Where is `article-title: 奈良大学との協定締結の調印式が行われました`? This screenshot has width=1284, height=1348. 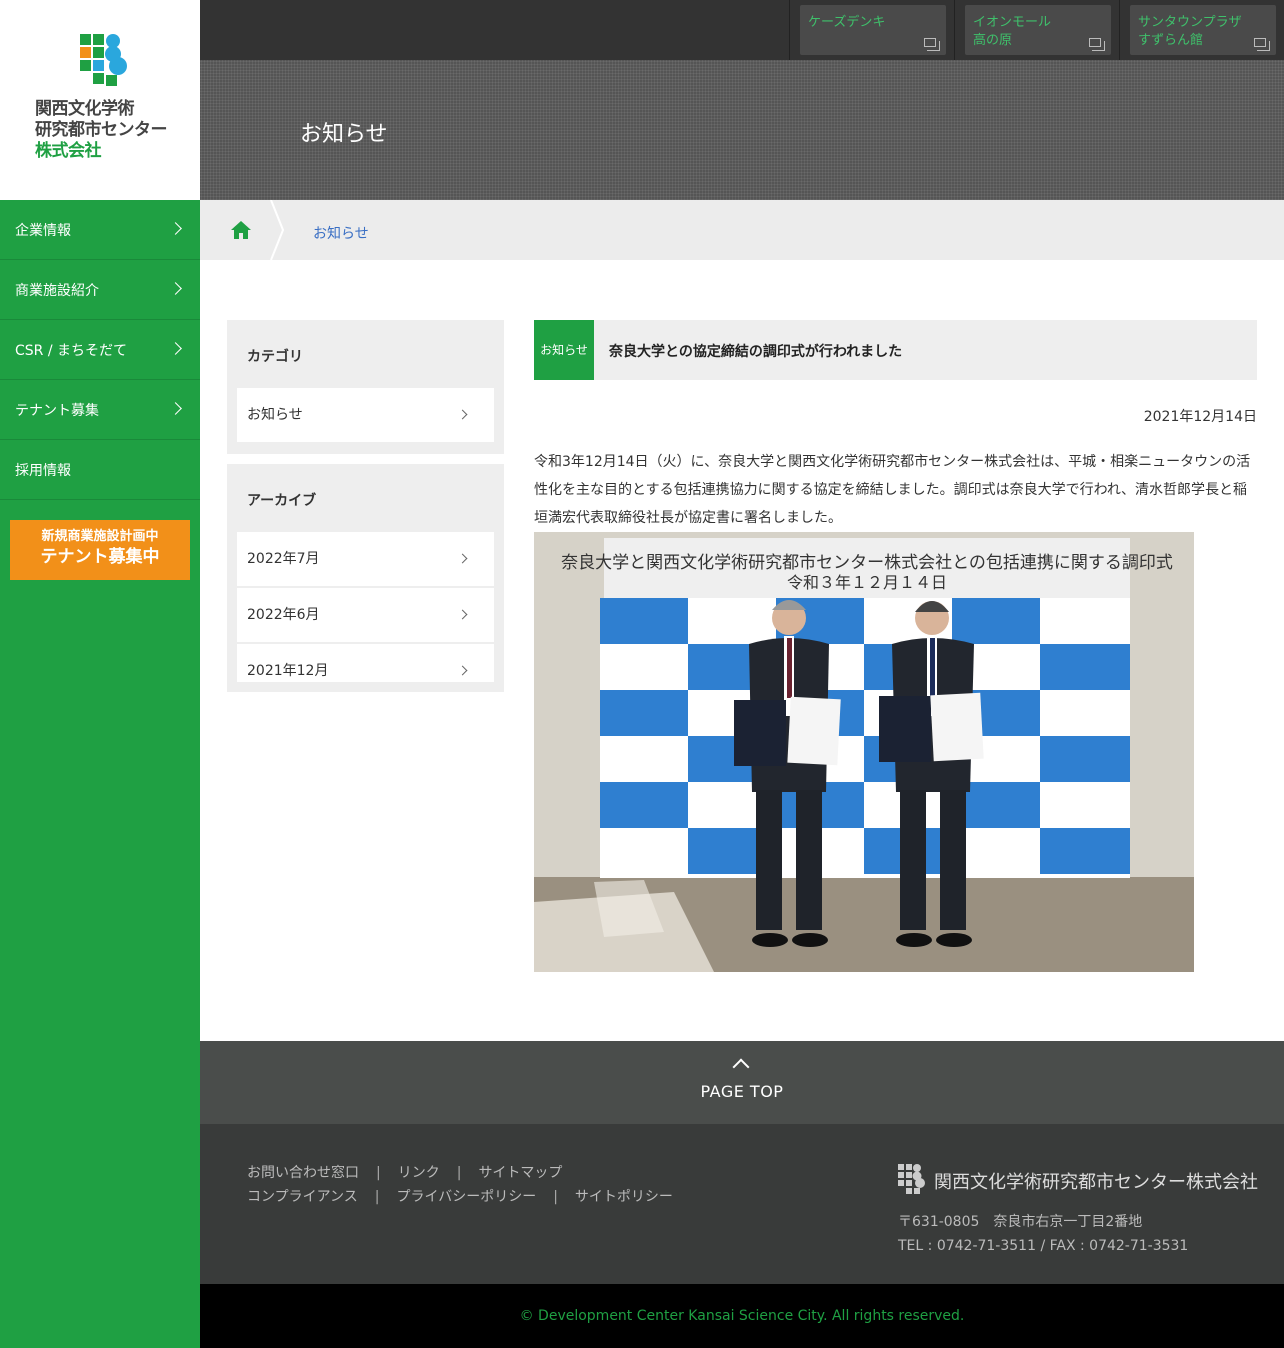
article-title: 奈良大学との協定締結の調印式が行われました is located at coordinates (756, 352).